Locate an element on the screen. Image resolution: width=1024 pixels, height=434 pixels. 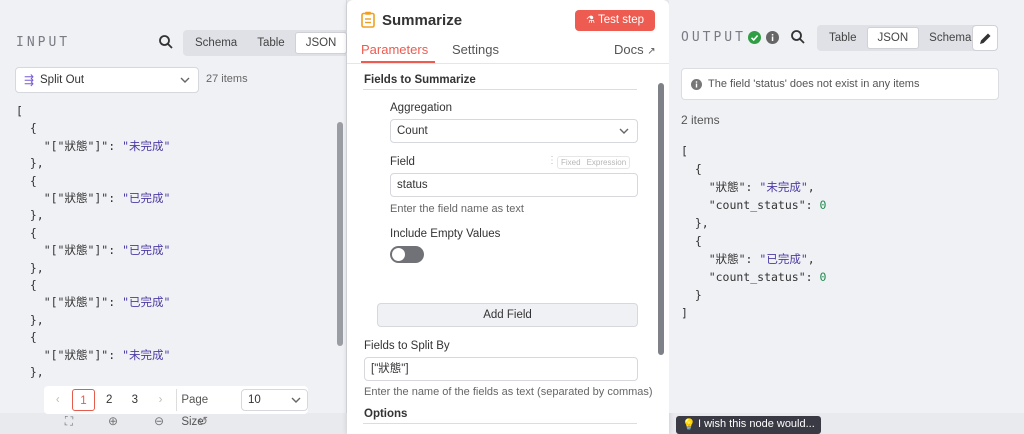
edit-output-button is located at coordinates (985, 38).